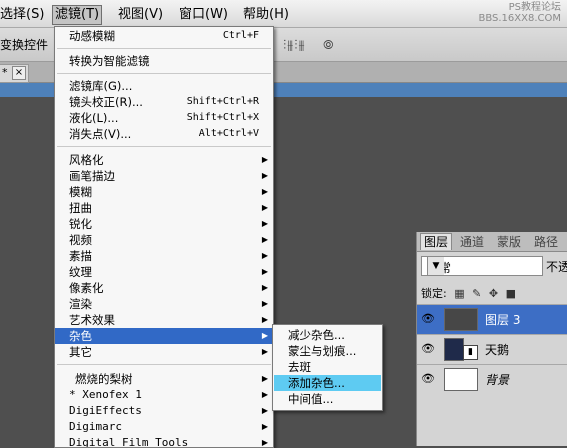 Image resolution: width=567 pixels, height=448 pixels. What do you see at coordinates (509, 242) in the screenshot?
I see `tab-masks: 蒙版` at bounding box center [509, 242].